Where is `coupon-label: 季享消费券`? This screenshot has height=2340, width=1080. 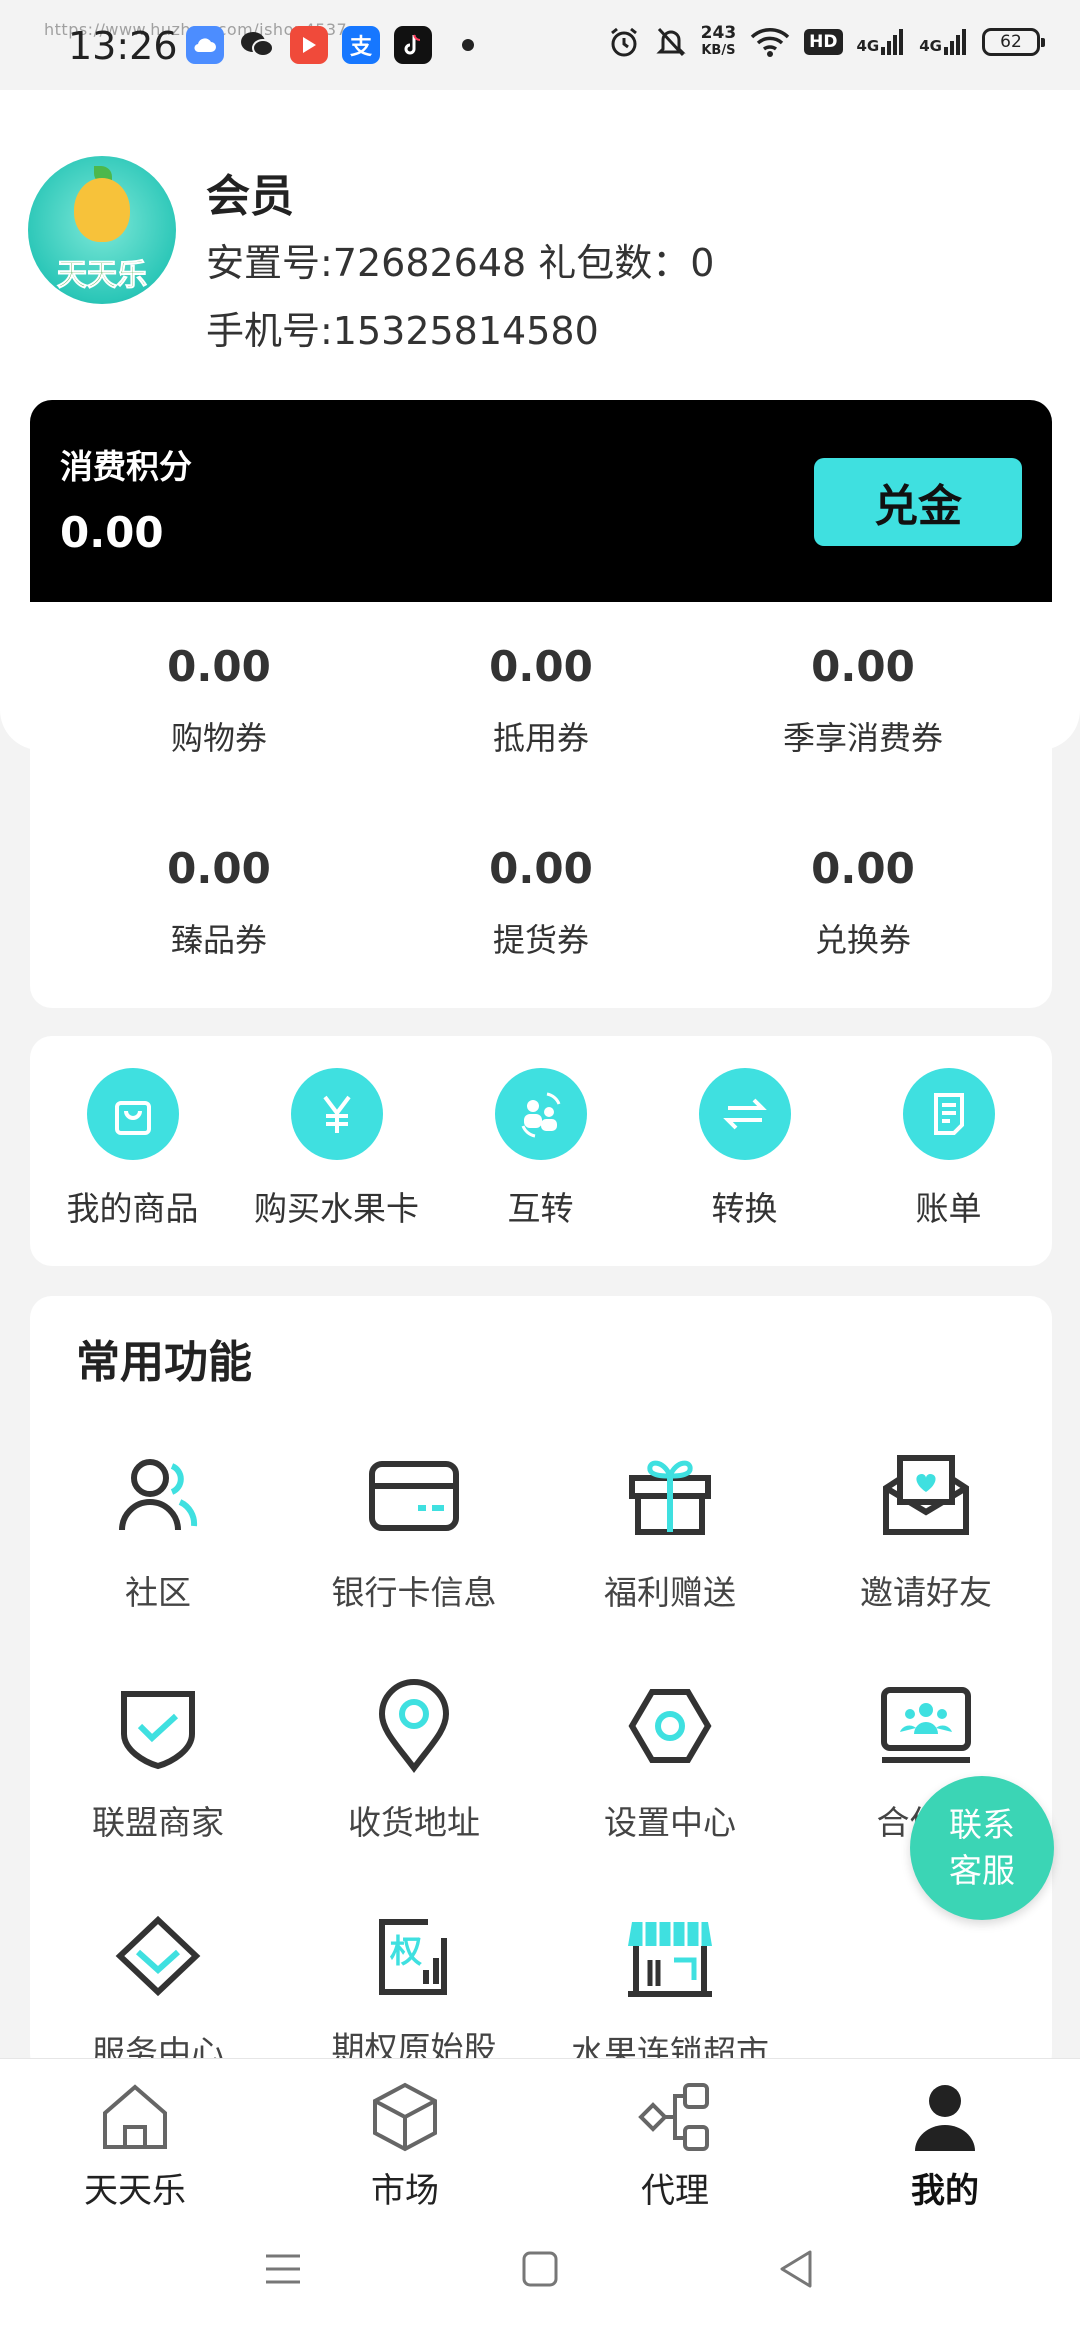
coupon-label: 季享消费券 is located at coordinates (862, 738).